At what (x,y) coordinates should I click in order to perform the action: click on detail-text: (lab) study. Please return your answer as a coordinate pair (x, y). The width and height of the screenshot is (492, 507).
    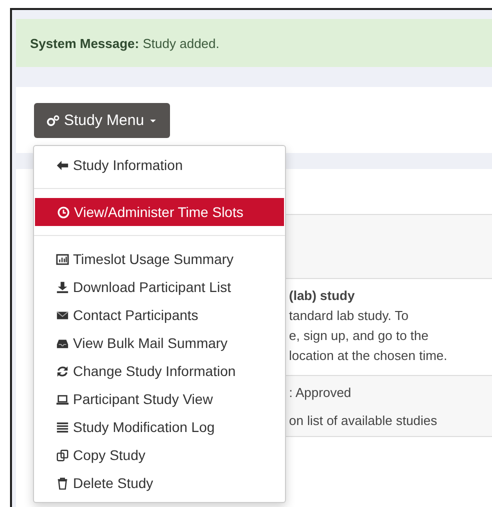
    Looking at the image, I should click on (322, 296).